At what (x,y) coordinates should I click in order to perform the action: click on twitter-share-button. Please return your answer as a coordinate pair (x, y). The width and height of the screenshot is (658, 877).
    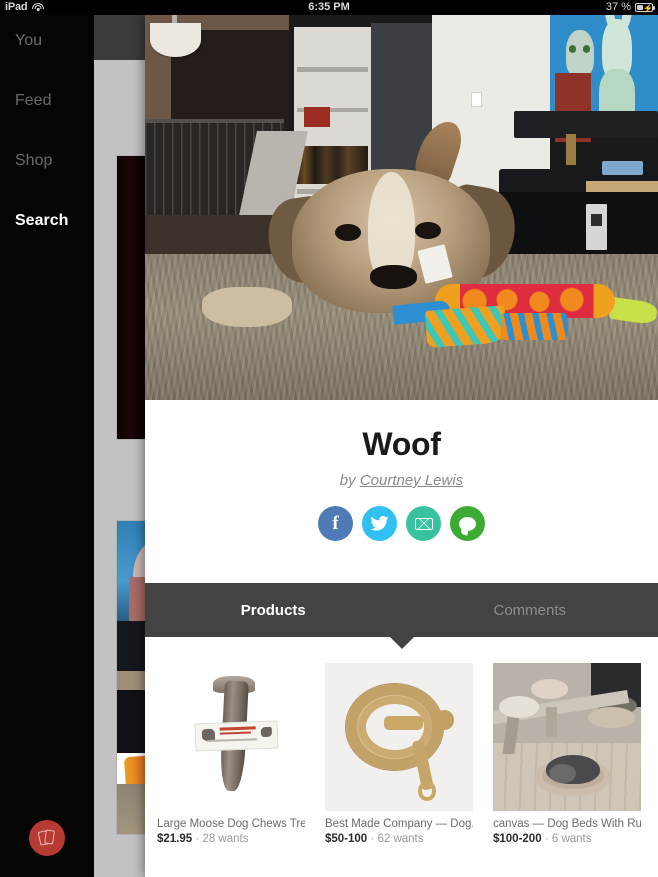
    Looking at the image, I should click on (379, 523).